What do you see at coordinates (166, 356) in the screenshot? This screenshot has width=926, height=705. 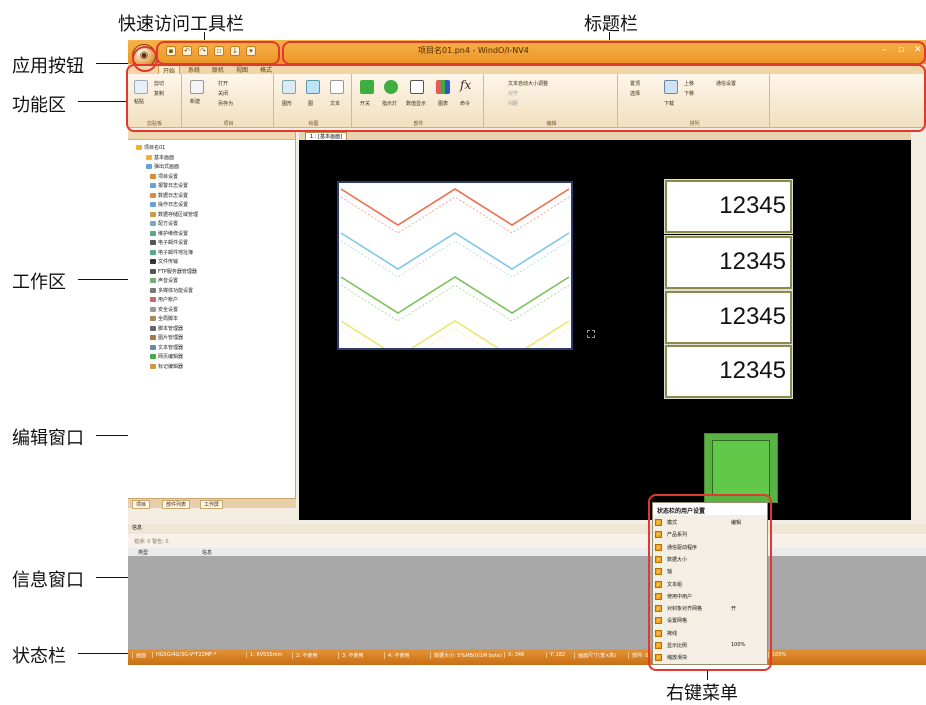 I see `tree-item: 网页编辑器` at bounding box center [166, 356].